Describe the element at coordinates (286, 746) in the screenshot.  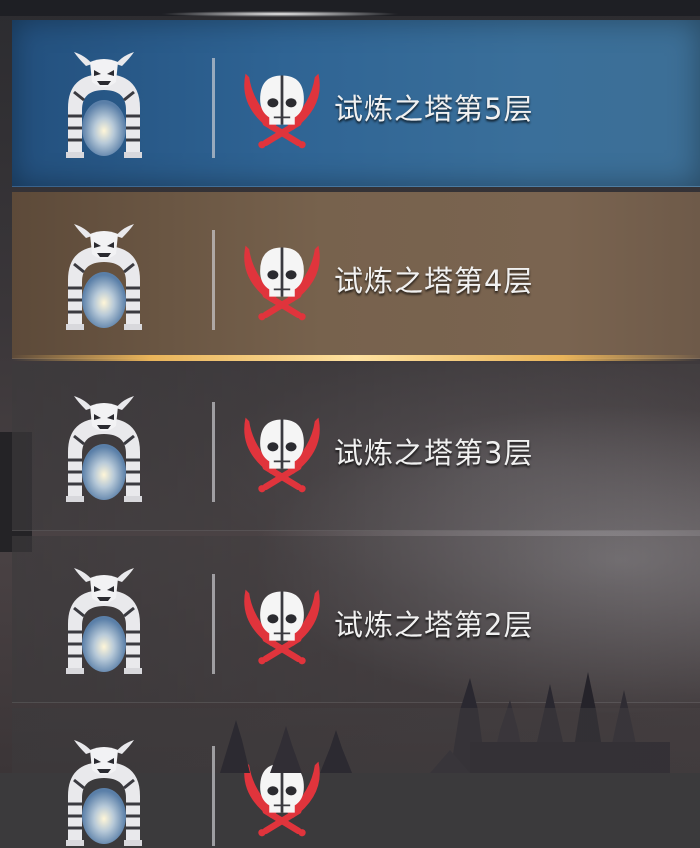
I see `castle-spires-foreground` at that location.